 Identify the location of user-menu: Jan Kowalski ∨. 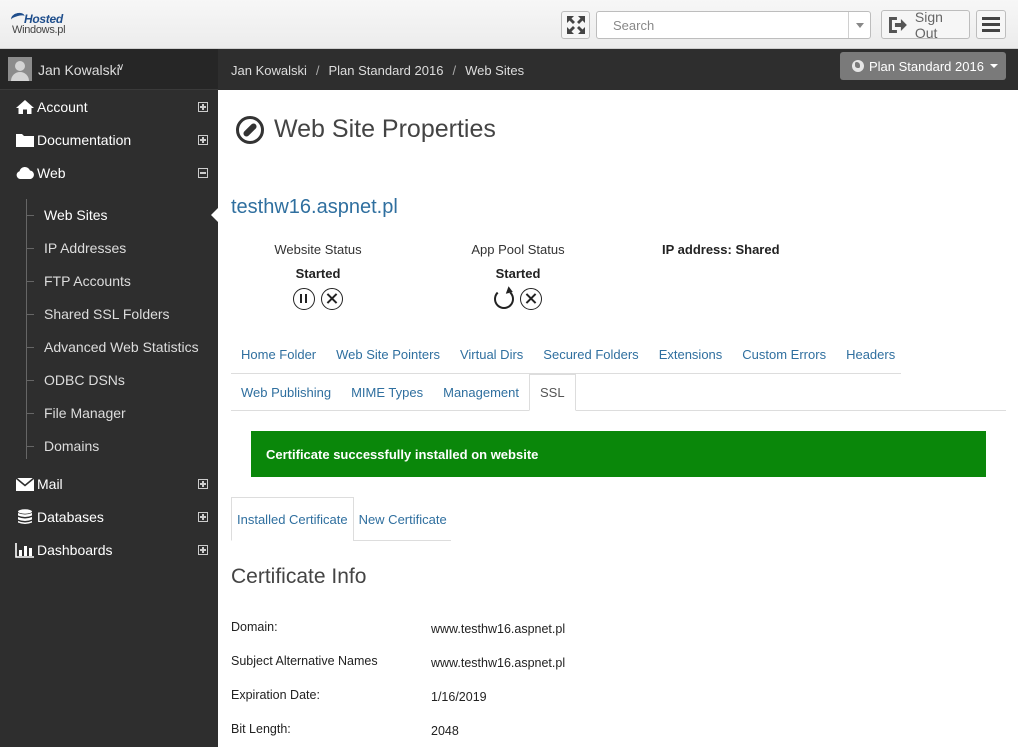
(109, 69).